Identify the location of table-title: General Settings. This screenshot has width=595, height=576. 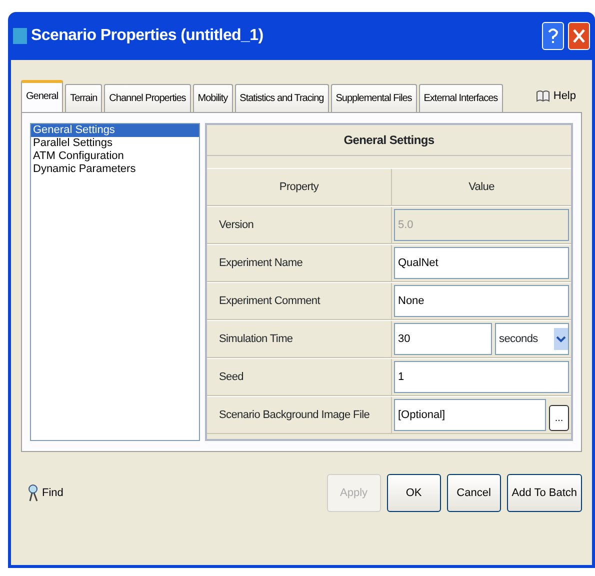
(389, 140).